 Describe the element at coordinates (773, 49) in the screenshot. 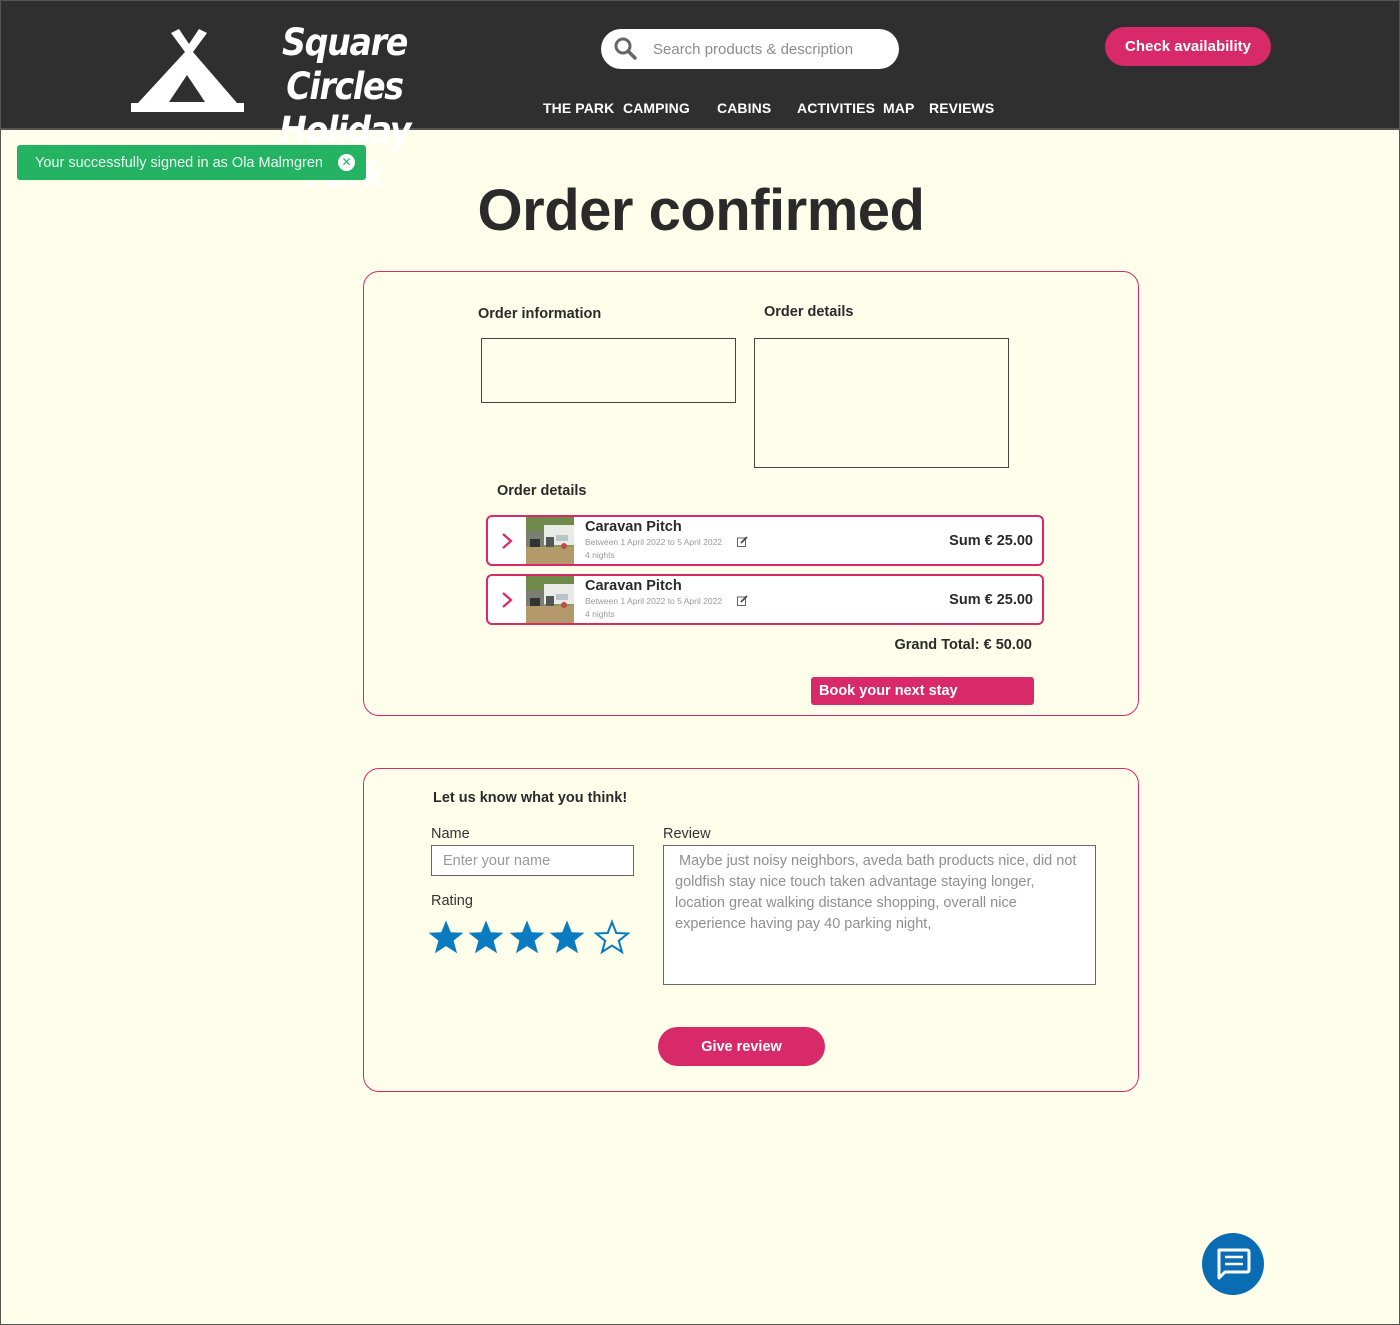

I see `search-input` at that location.